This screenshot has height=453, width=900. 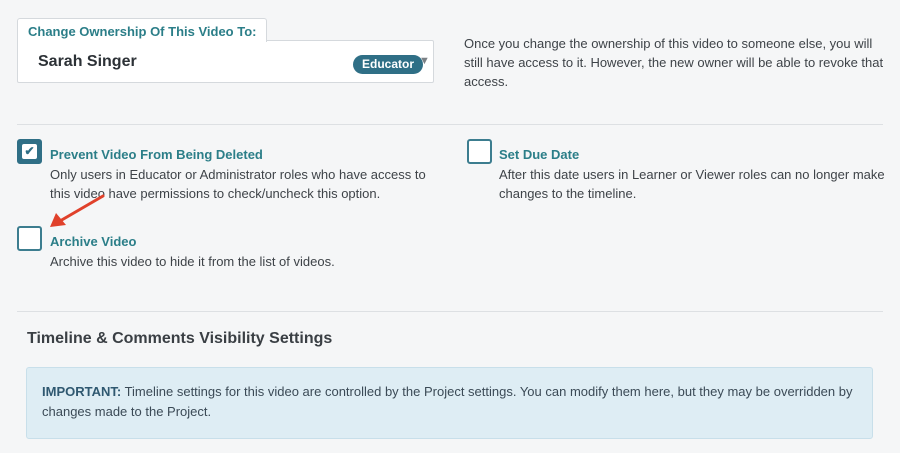 I want to click on owner-name: Sarah Singer, so click(x=87, y=61).